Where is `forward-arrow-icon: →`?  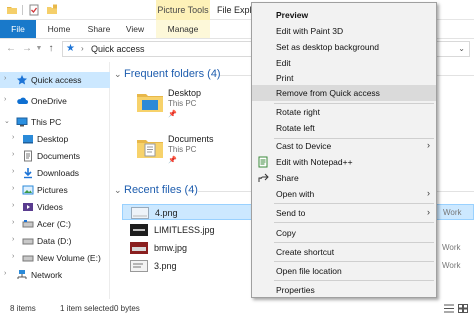
forward-arrow-icon: → is located at coordinates (27, 49).